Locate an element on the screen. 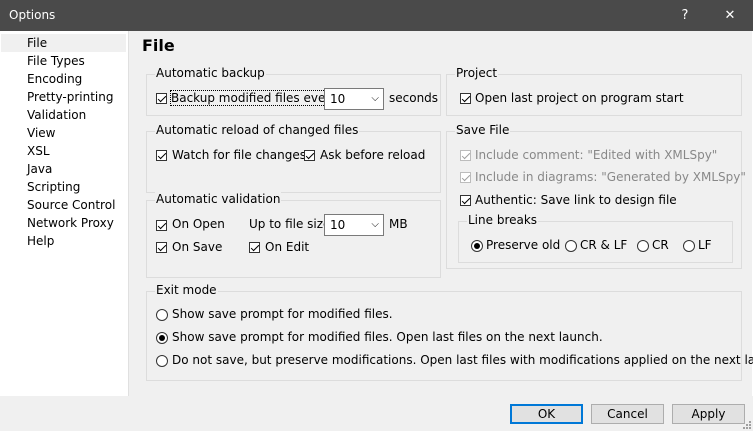  authentic-link-label: Authentic: Save link to design file is located at coordinates (576, 200).